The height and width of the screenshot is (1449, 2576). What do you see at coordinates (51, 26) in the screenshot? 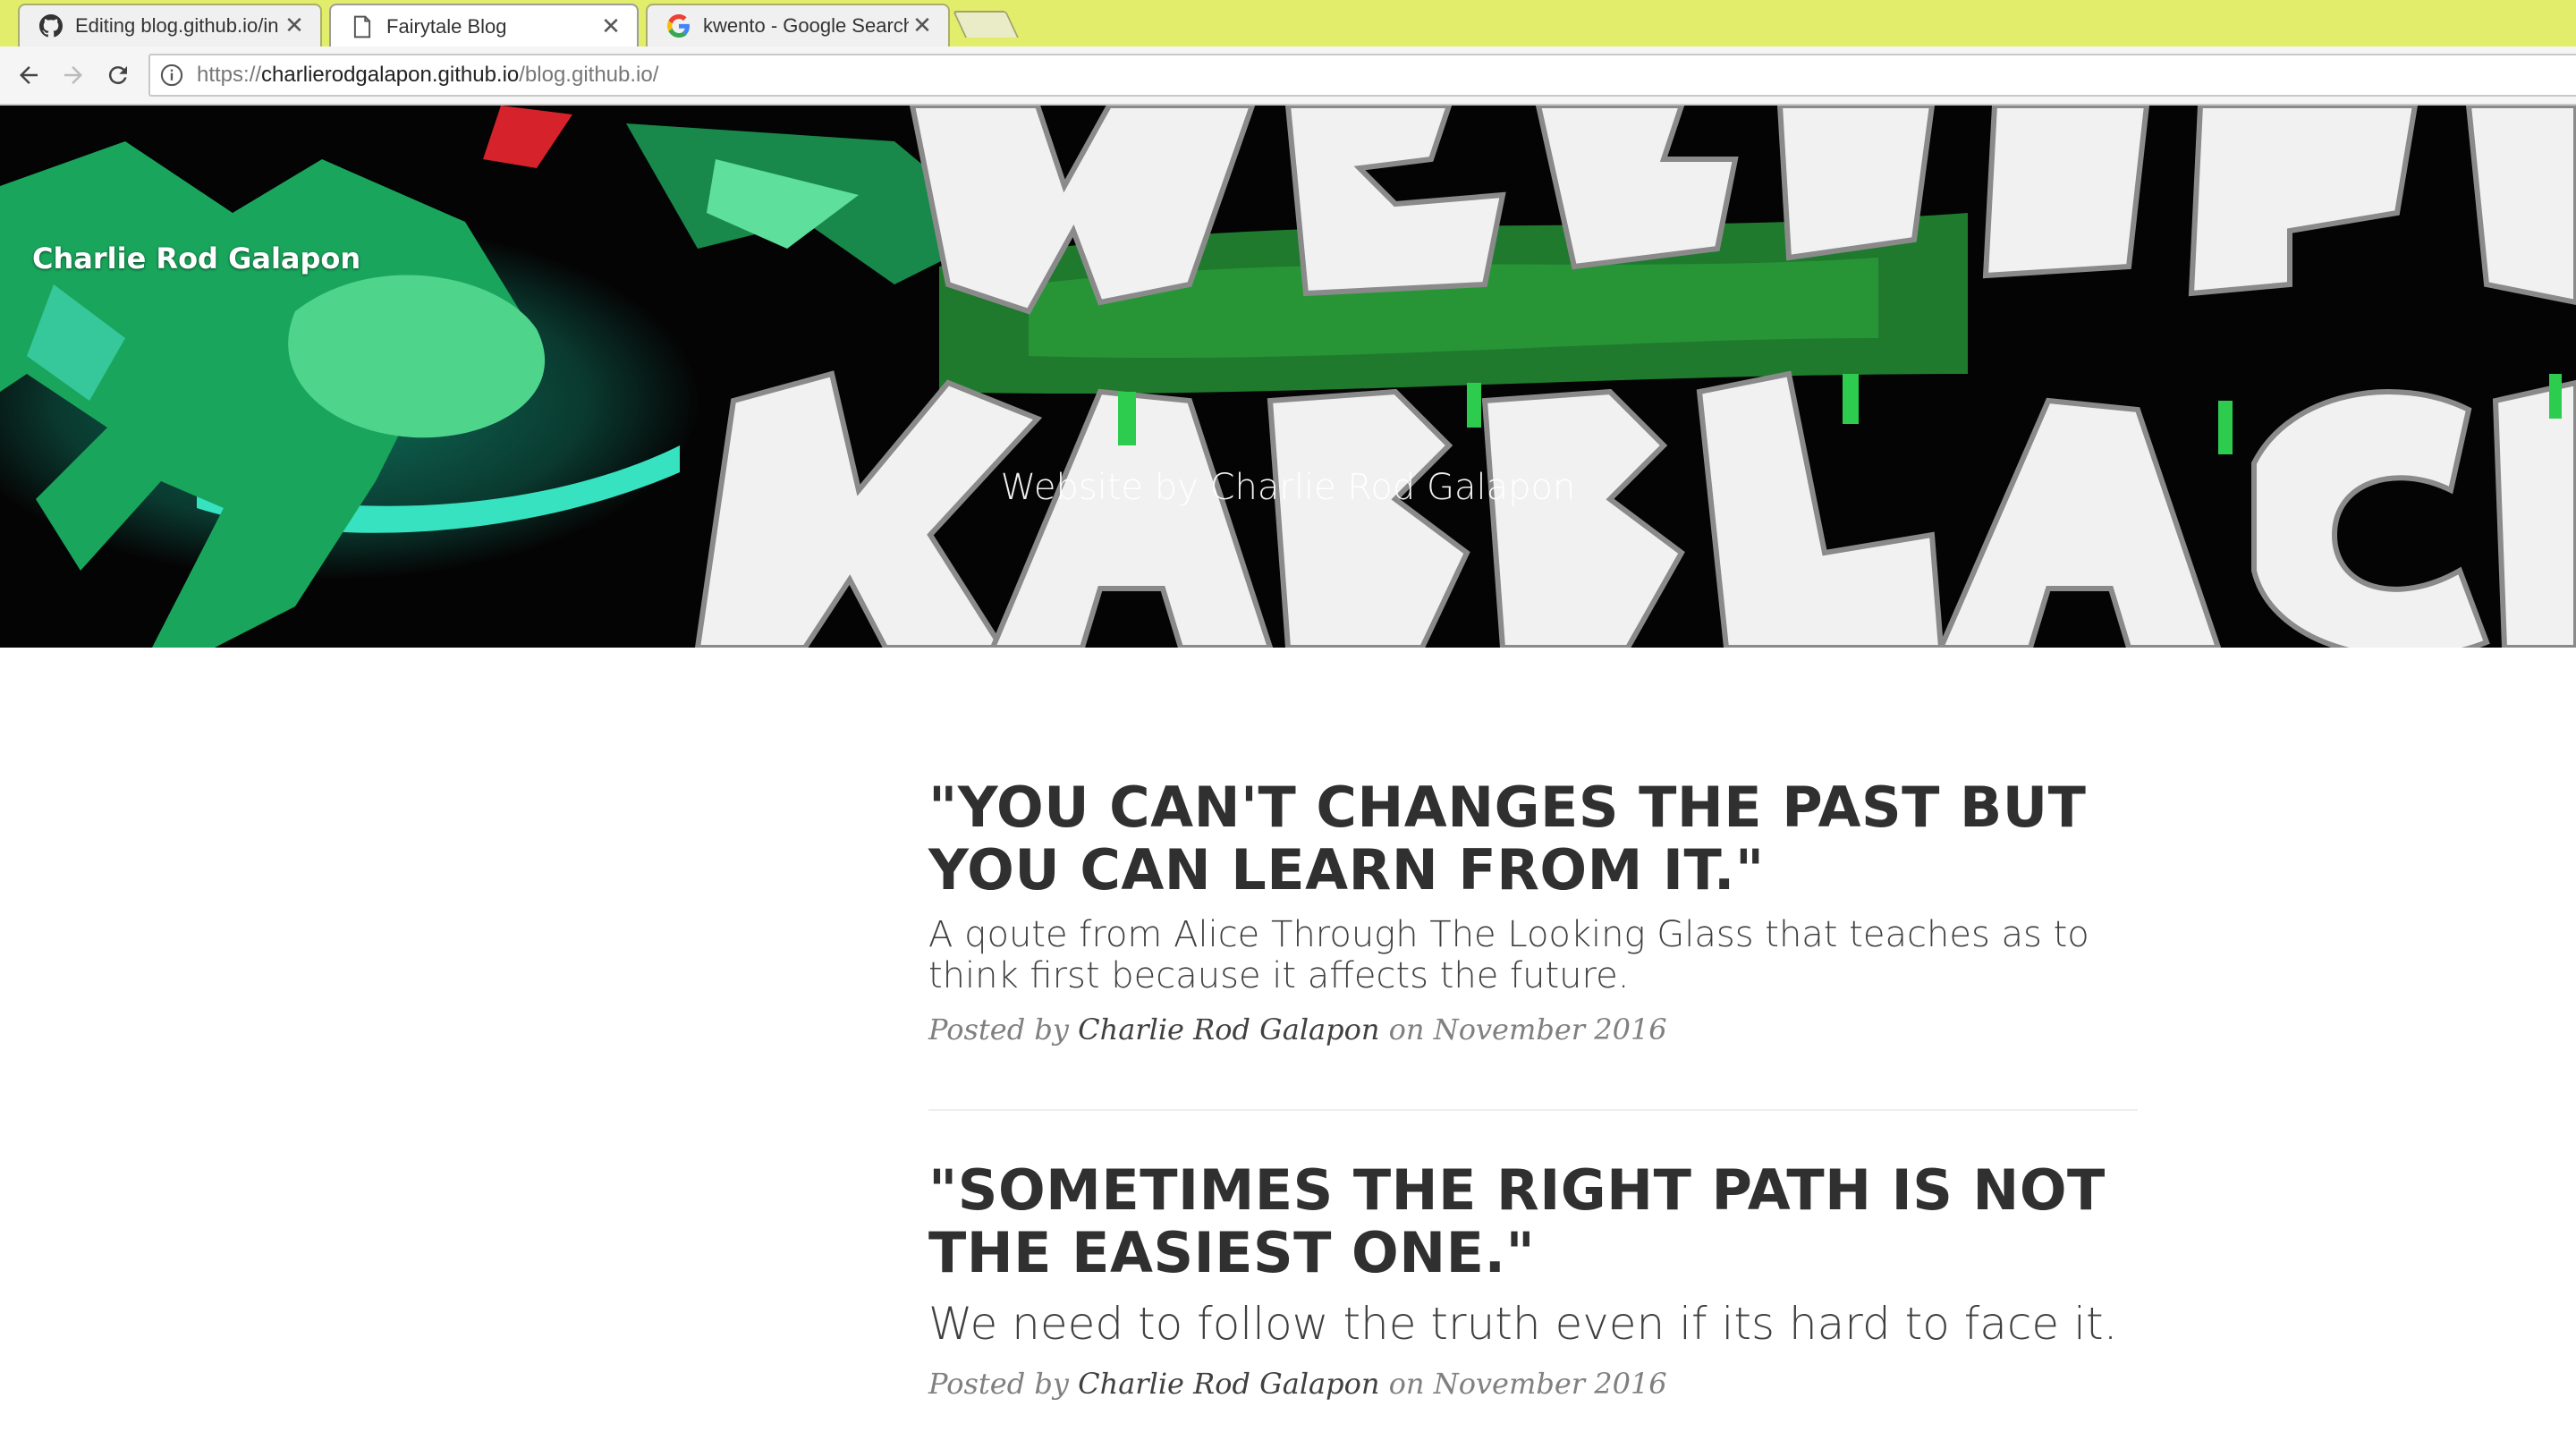
I see `github-icon` at bounding box center [51, 26].